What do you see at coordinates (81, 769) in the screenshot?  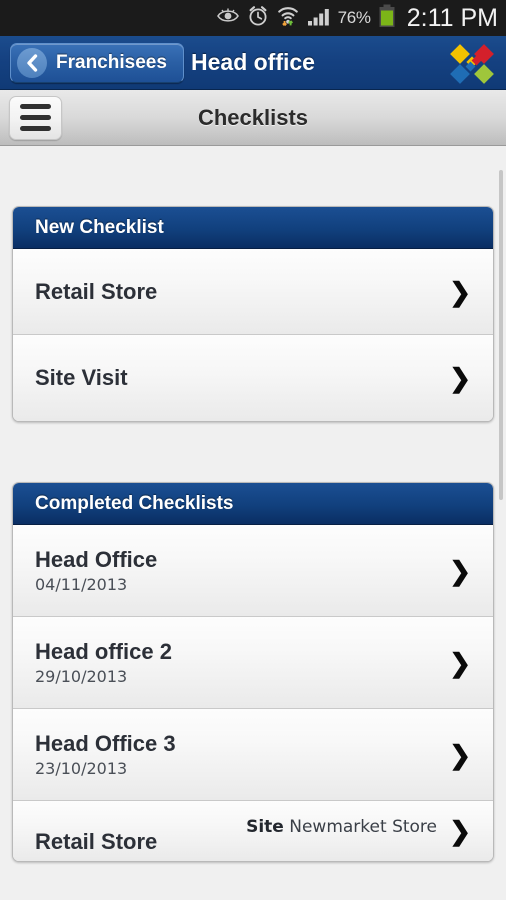 I see `list-item-date: 23/10/2013` at bounding box center [81, 769].